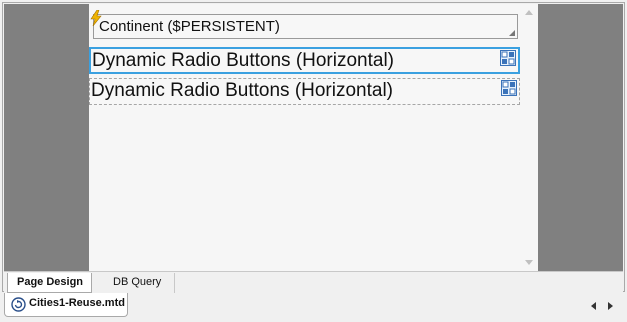 Image resolution: width=627 pixels, height=322 pixels. What do you see at coordinates (305, 26) in the screenshot?
I see `continent-combo: Continent ($PERSISTENT)` at bounding box center [305, 26].